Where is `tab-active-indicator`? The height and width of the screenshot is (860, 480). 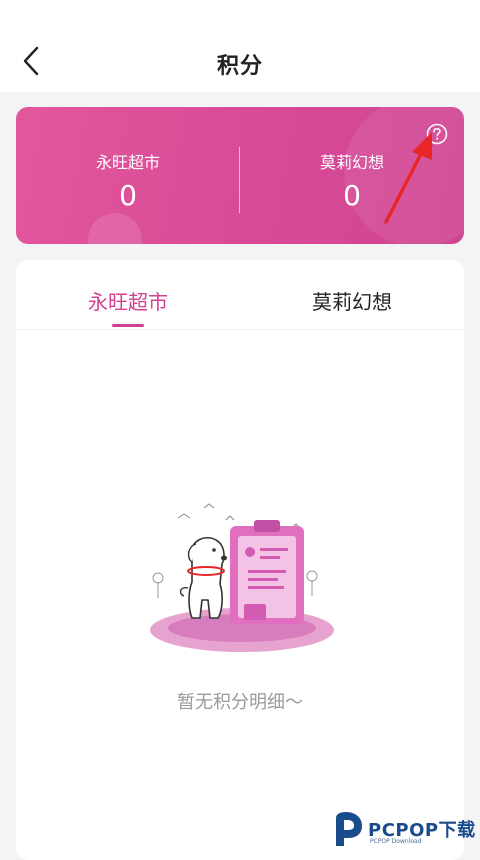 tab-active-indicator is located at coordinates (128, 325).